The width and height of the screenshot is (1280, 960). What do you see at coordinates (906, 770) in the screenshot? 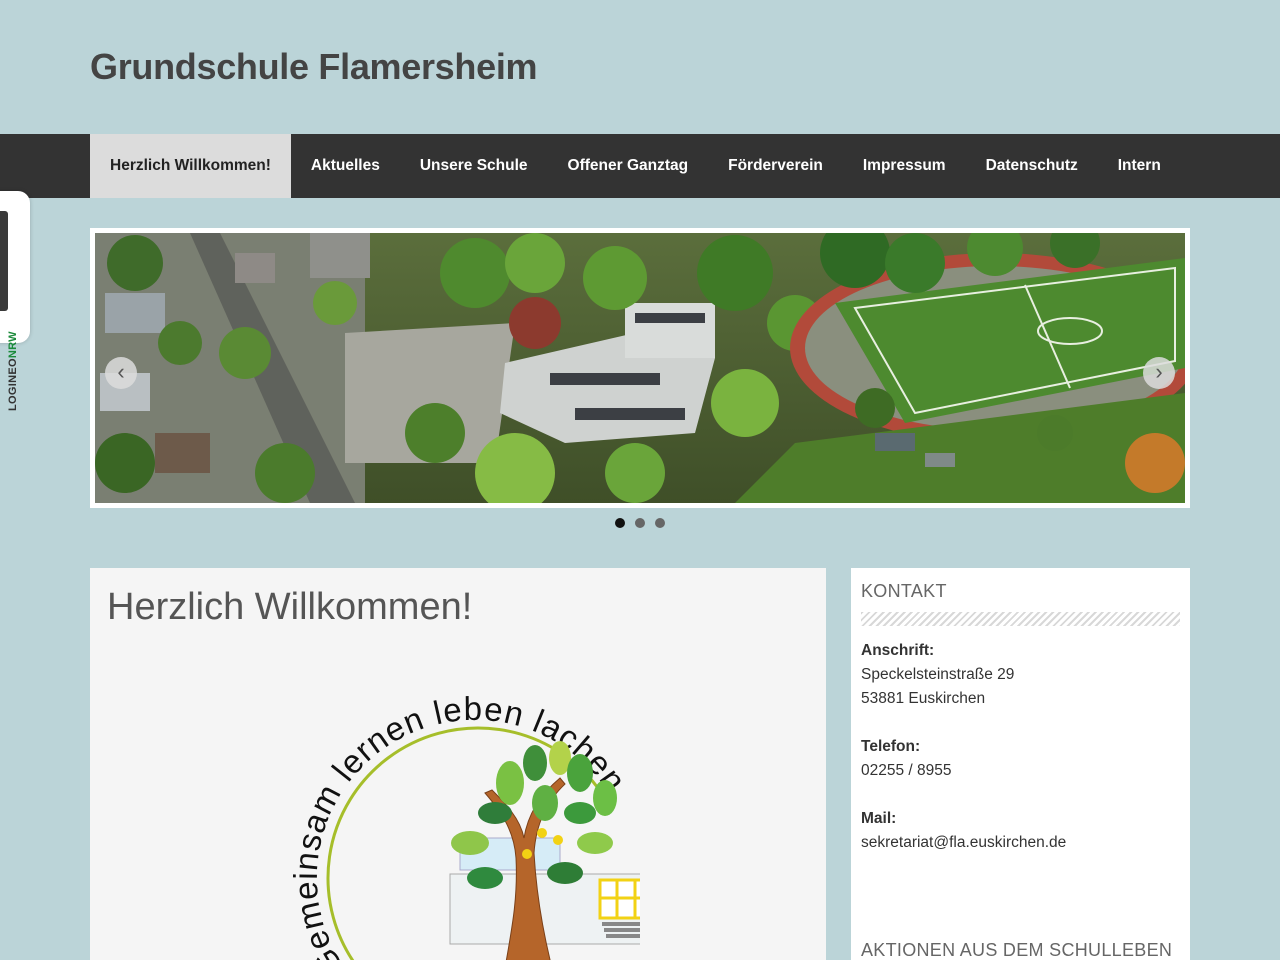
I see `phone-number: 02255 / 8955` at bounding box center [906, 770].